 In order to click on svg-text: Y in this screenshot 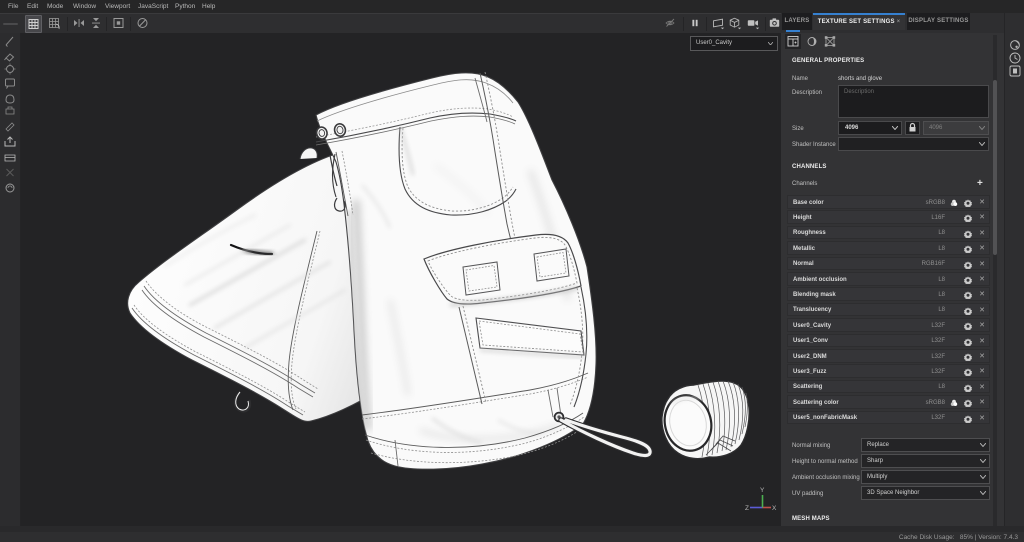, I will do `click(762, 490)`.